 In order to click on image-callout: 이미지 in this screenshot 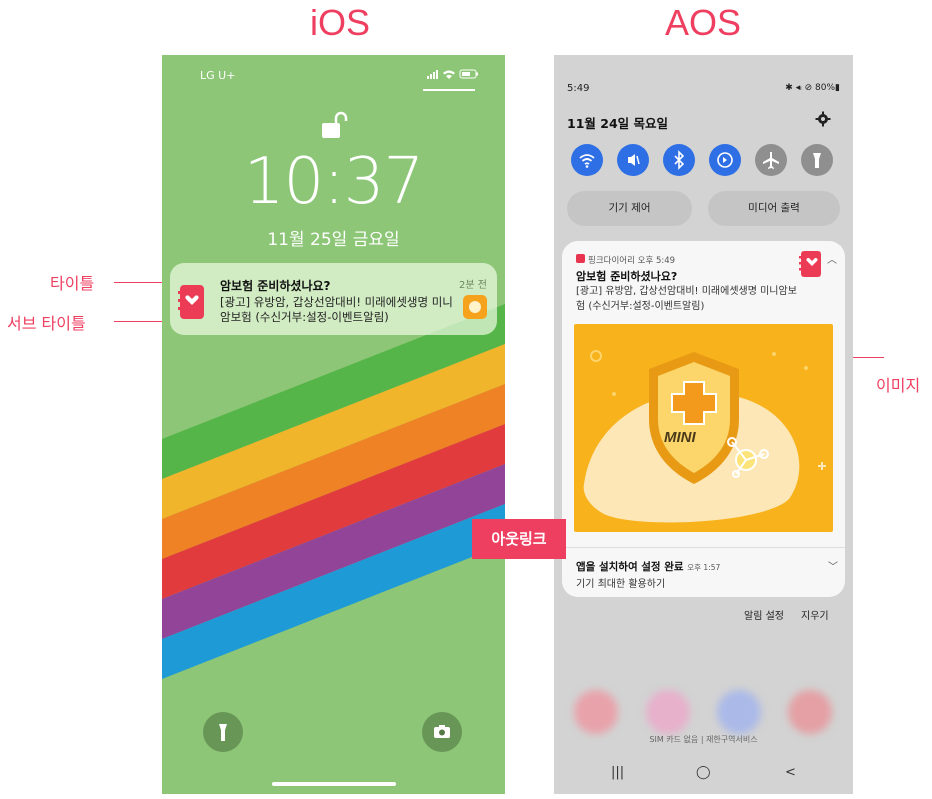, I will do `click(898, 385)`.